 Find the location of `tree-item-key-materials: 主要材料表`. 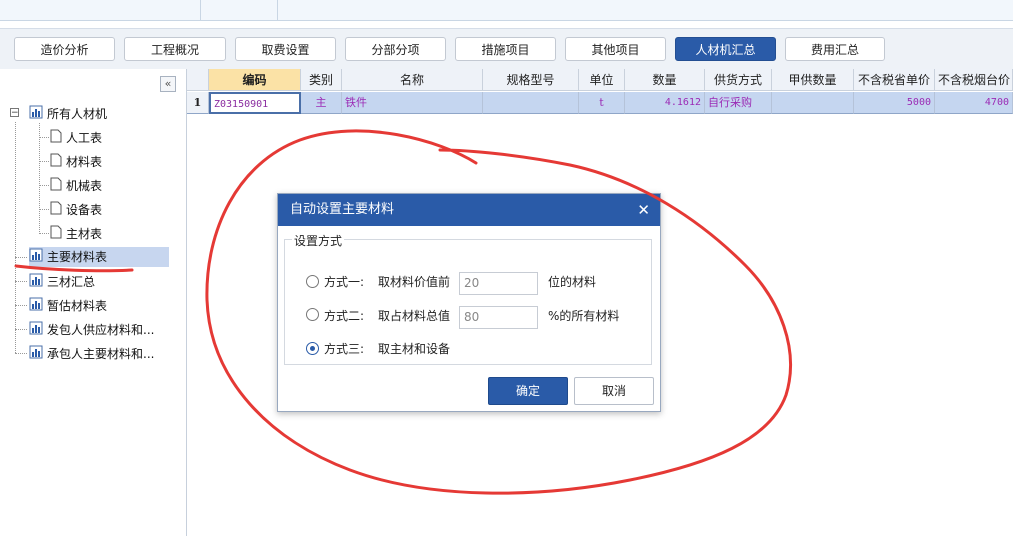

tree-item-key-materials: 主要材料表 is located at coordinates (99, 257).